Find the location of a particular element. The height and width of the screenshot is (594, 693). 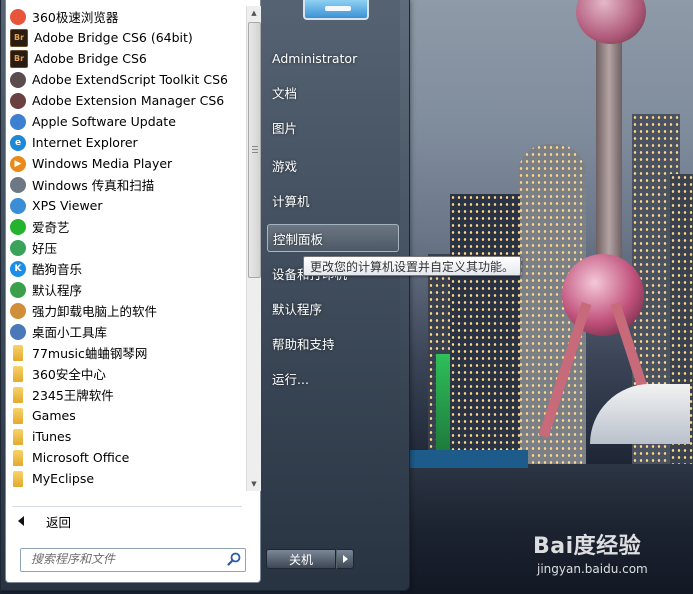

program-list-scrollbar: ▲ ▼ is located at coordinates (253, 248).